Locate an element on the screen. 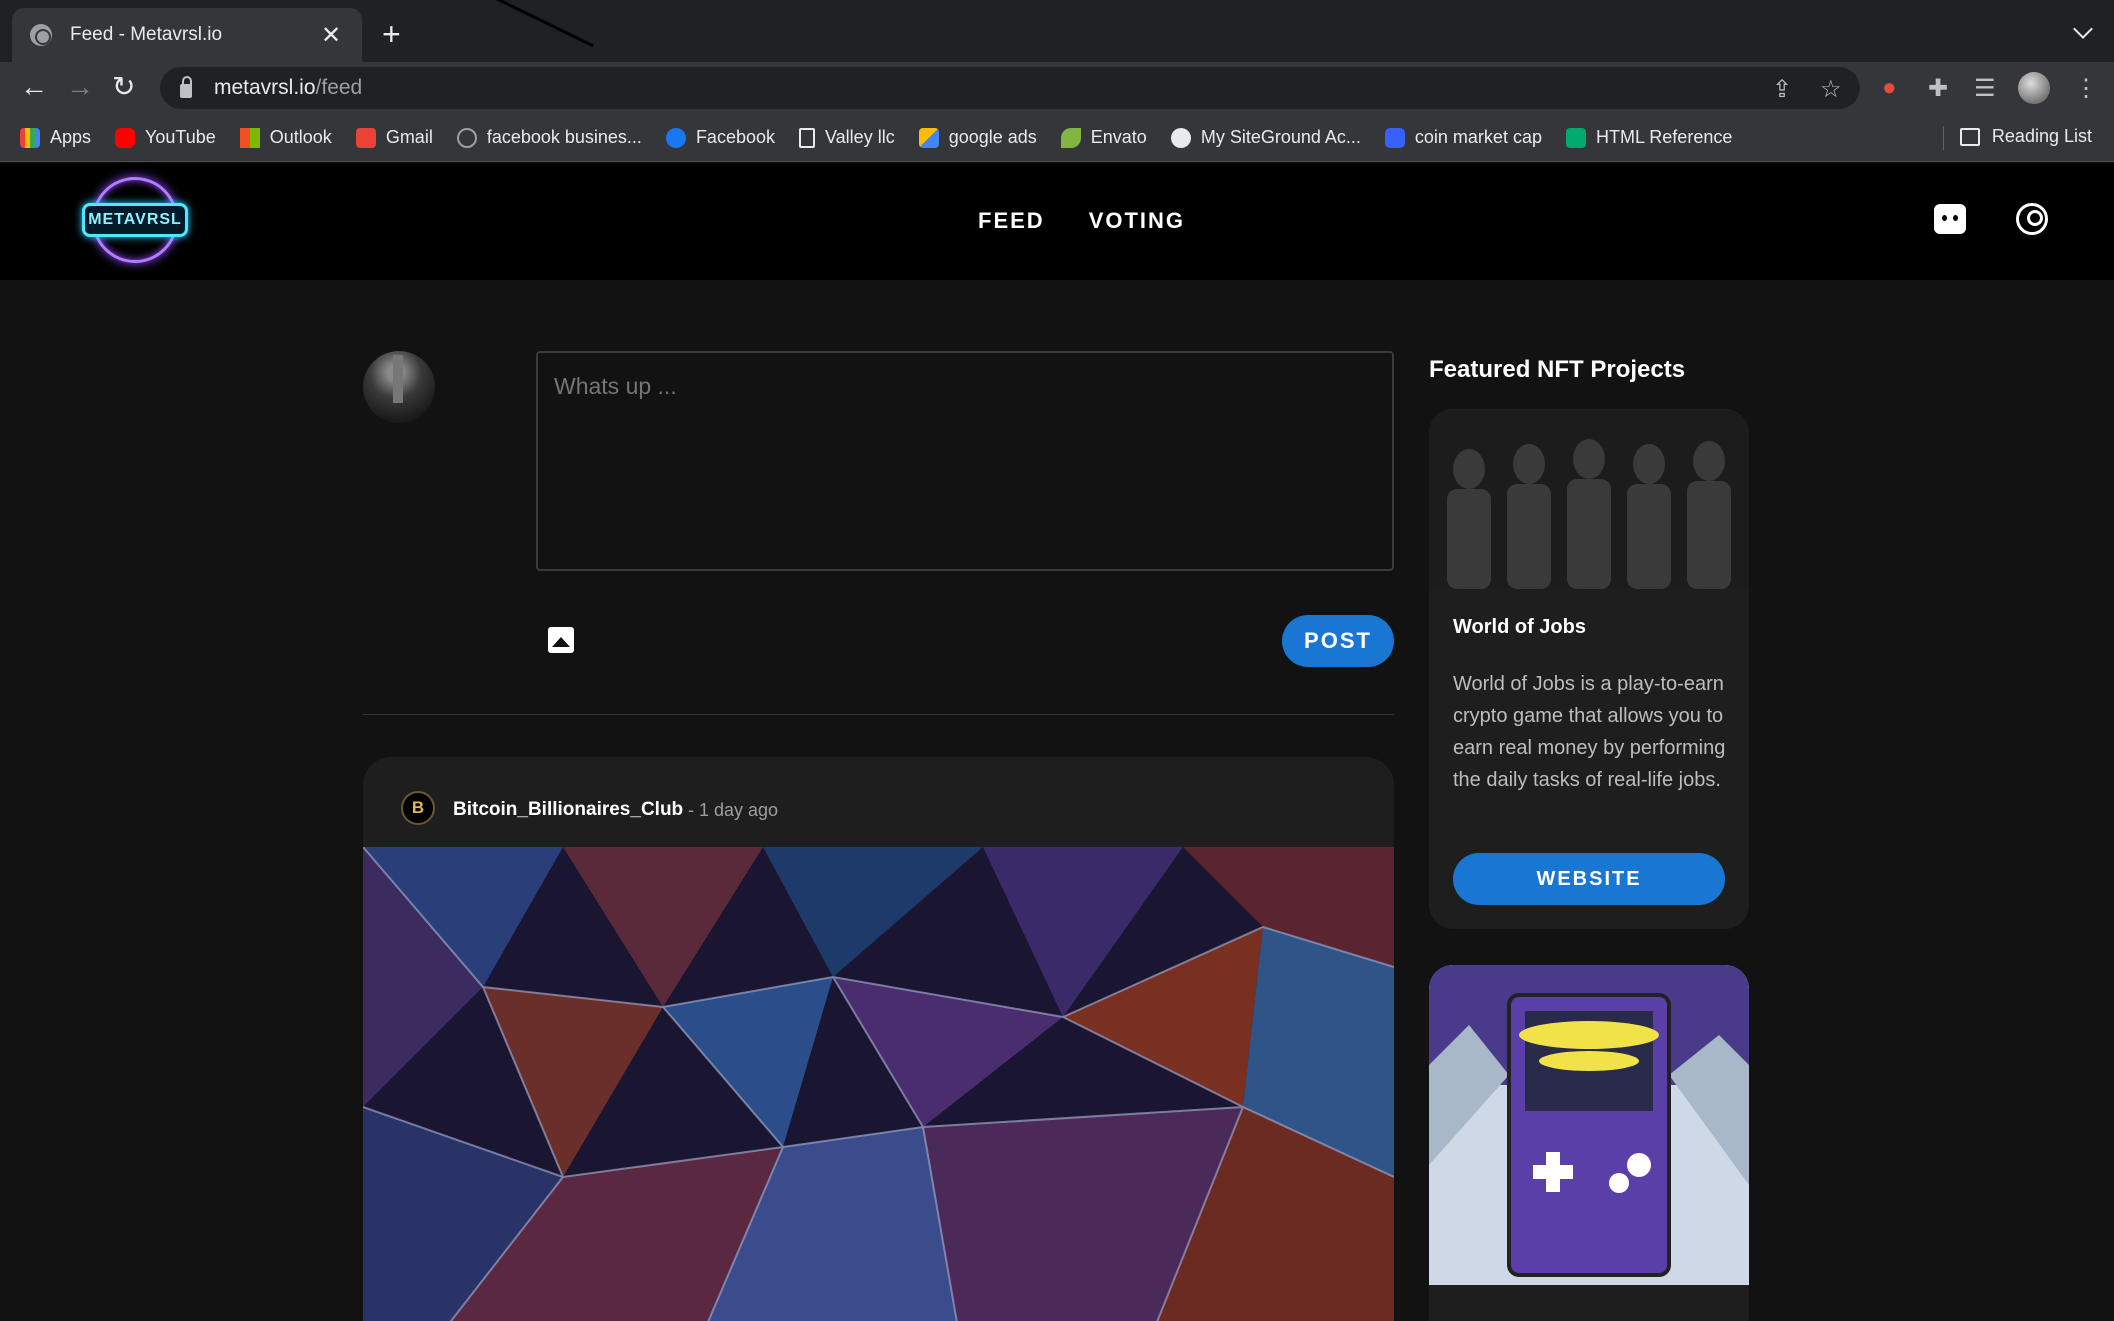 Image resolution: width=2114 pixels, height=1321 pixels. post-composer-input is located at coordinates (965, 461).